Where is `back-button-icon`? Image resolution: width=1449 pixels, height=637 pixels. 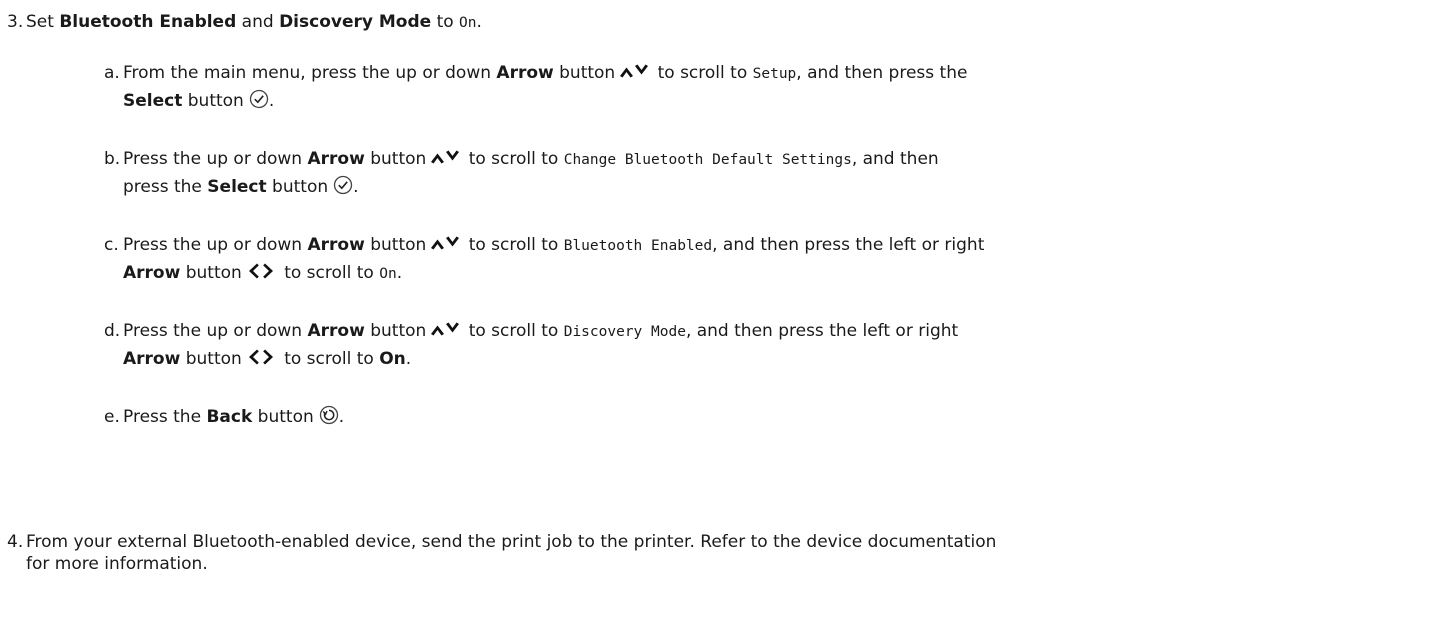 back-button-icon is located at coordinates (329, 415).